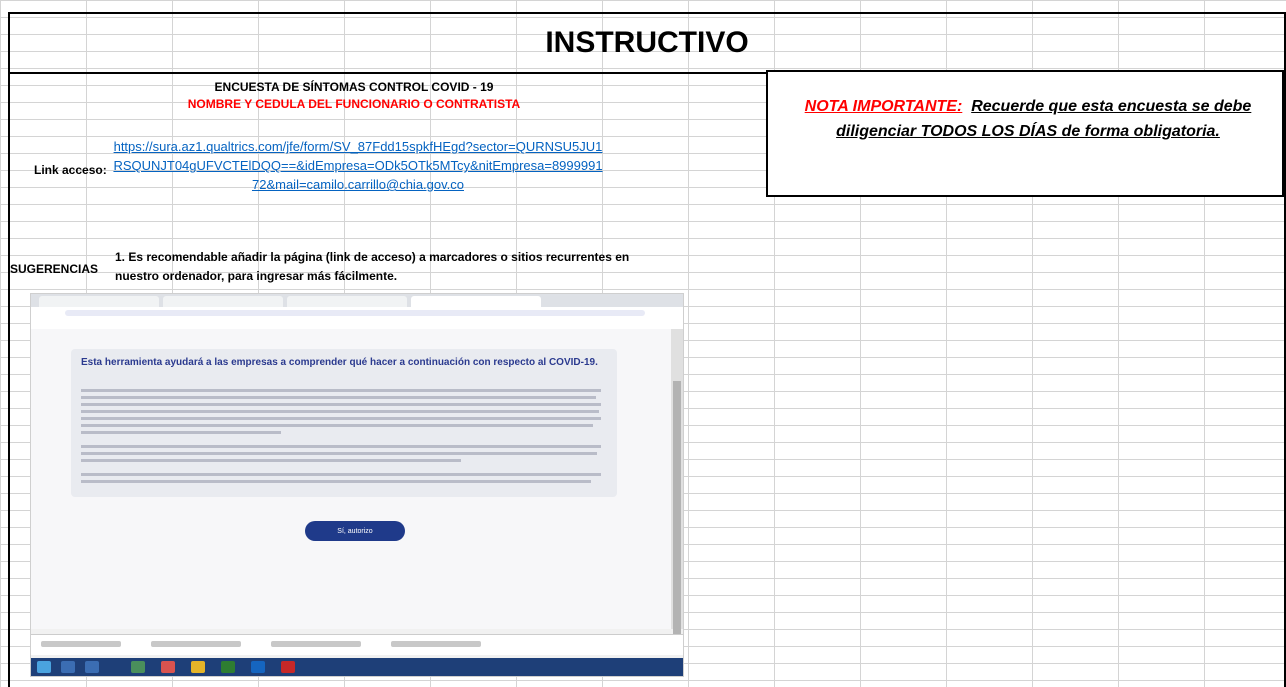 The width and height of the screenshot is (1286, 687). I want to click on note-label: NOTA IMPORTANTE:, so click(883, 106).